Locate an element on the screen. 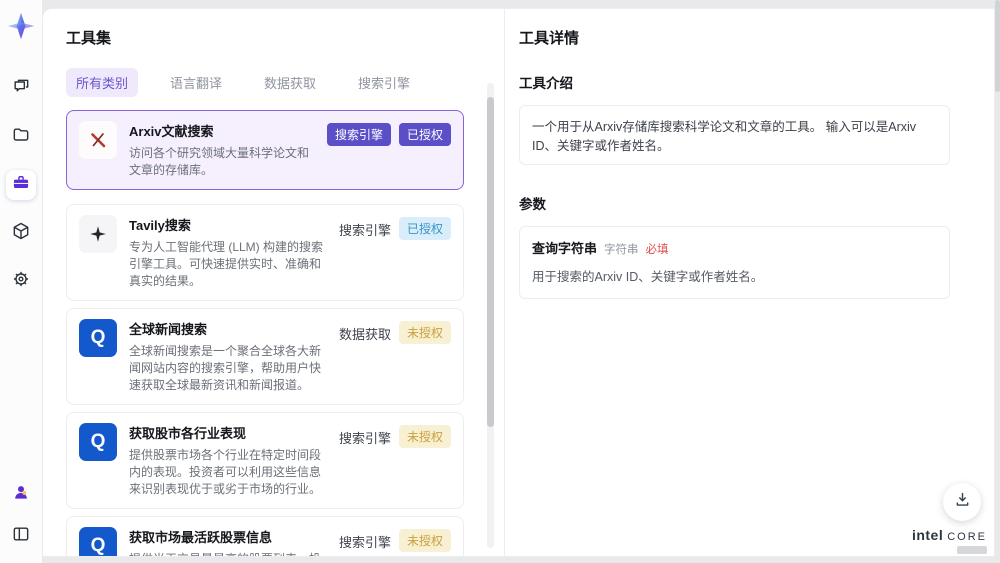 The image size is (1000, 563). user-icon is located at coordinates (21, 494).